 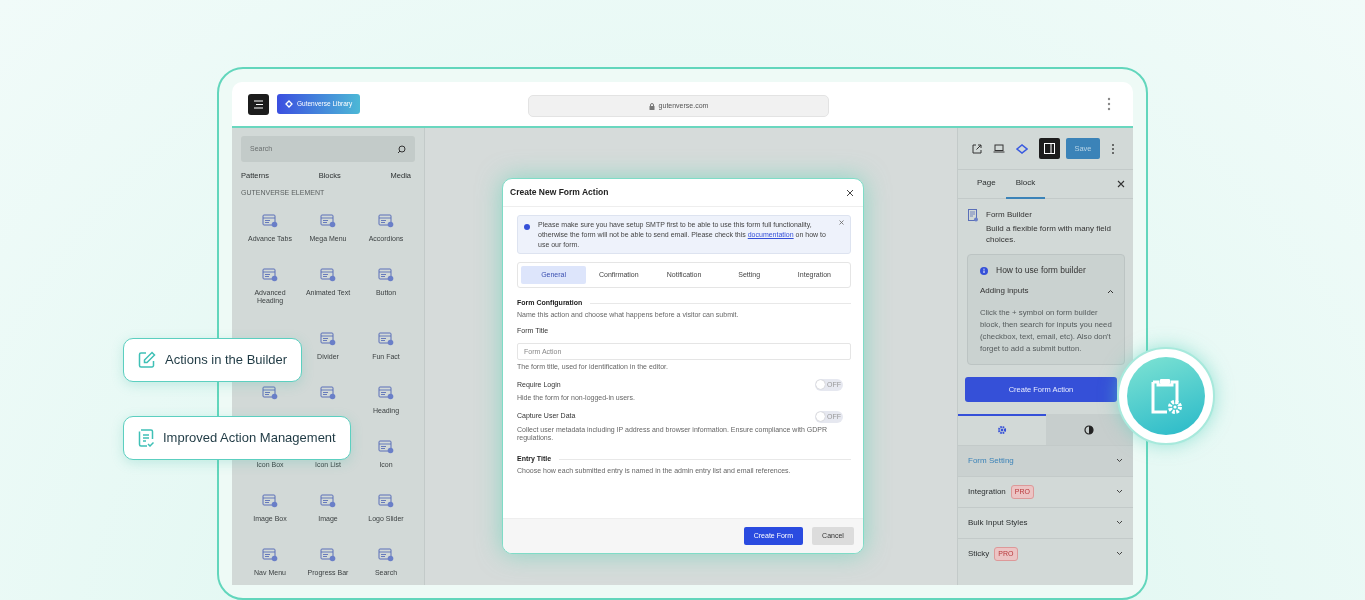 What do you see at coordinates (401, 149) in the screenshot?
I see `search-icon` at bounding box center [401, 149].